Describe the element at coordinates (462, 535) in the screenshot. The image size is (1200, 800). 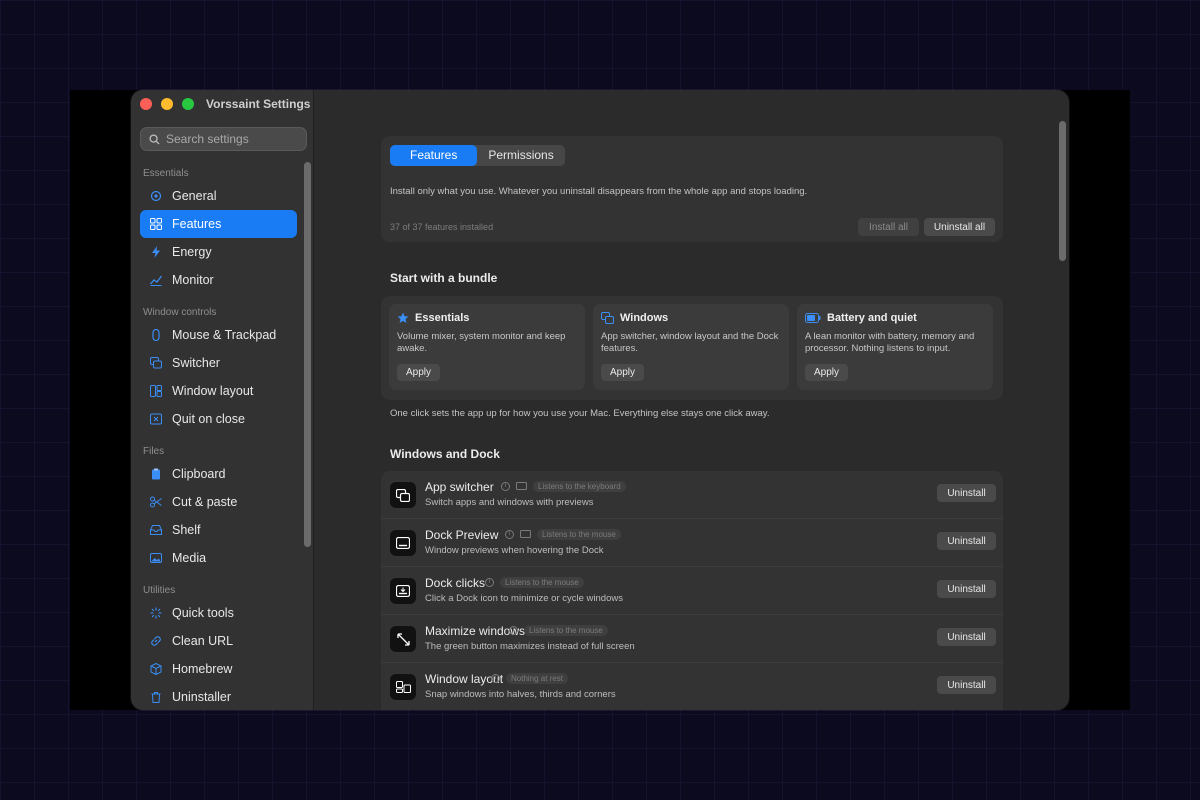
I see `feature-name: Dock Preview` at that location.